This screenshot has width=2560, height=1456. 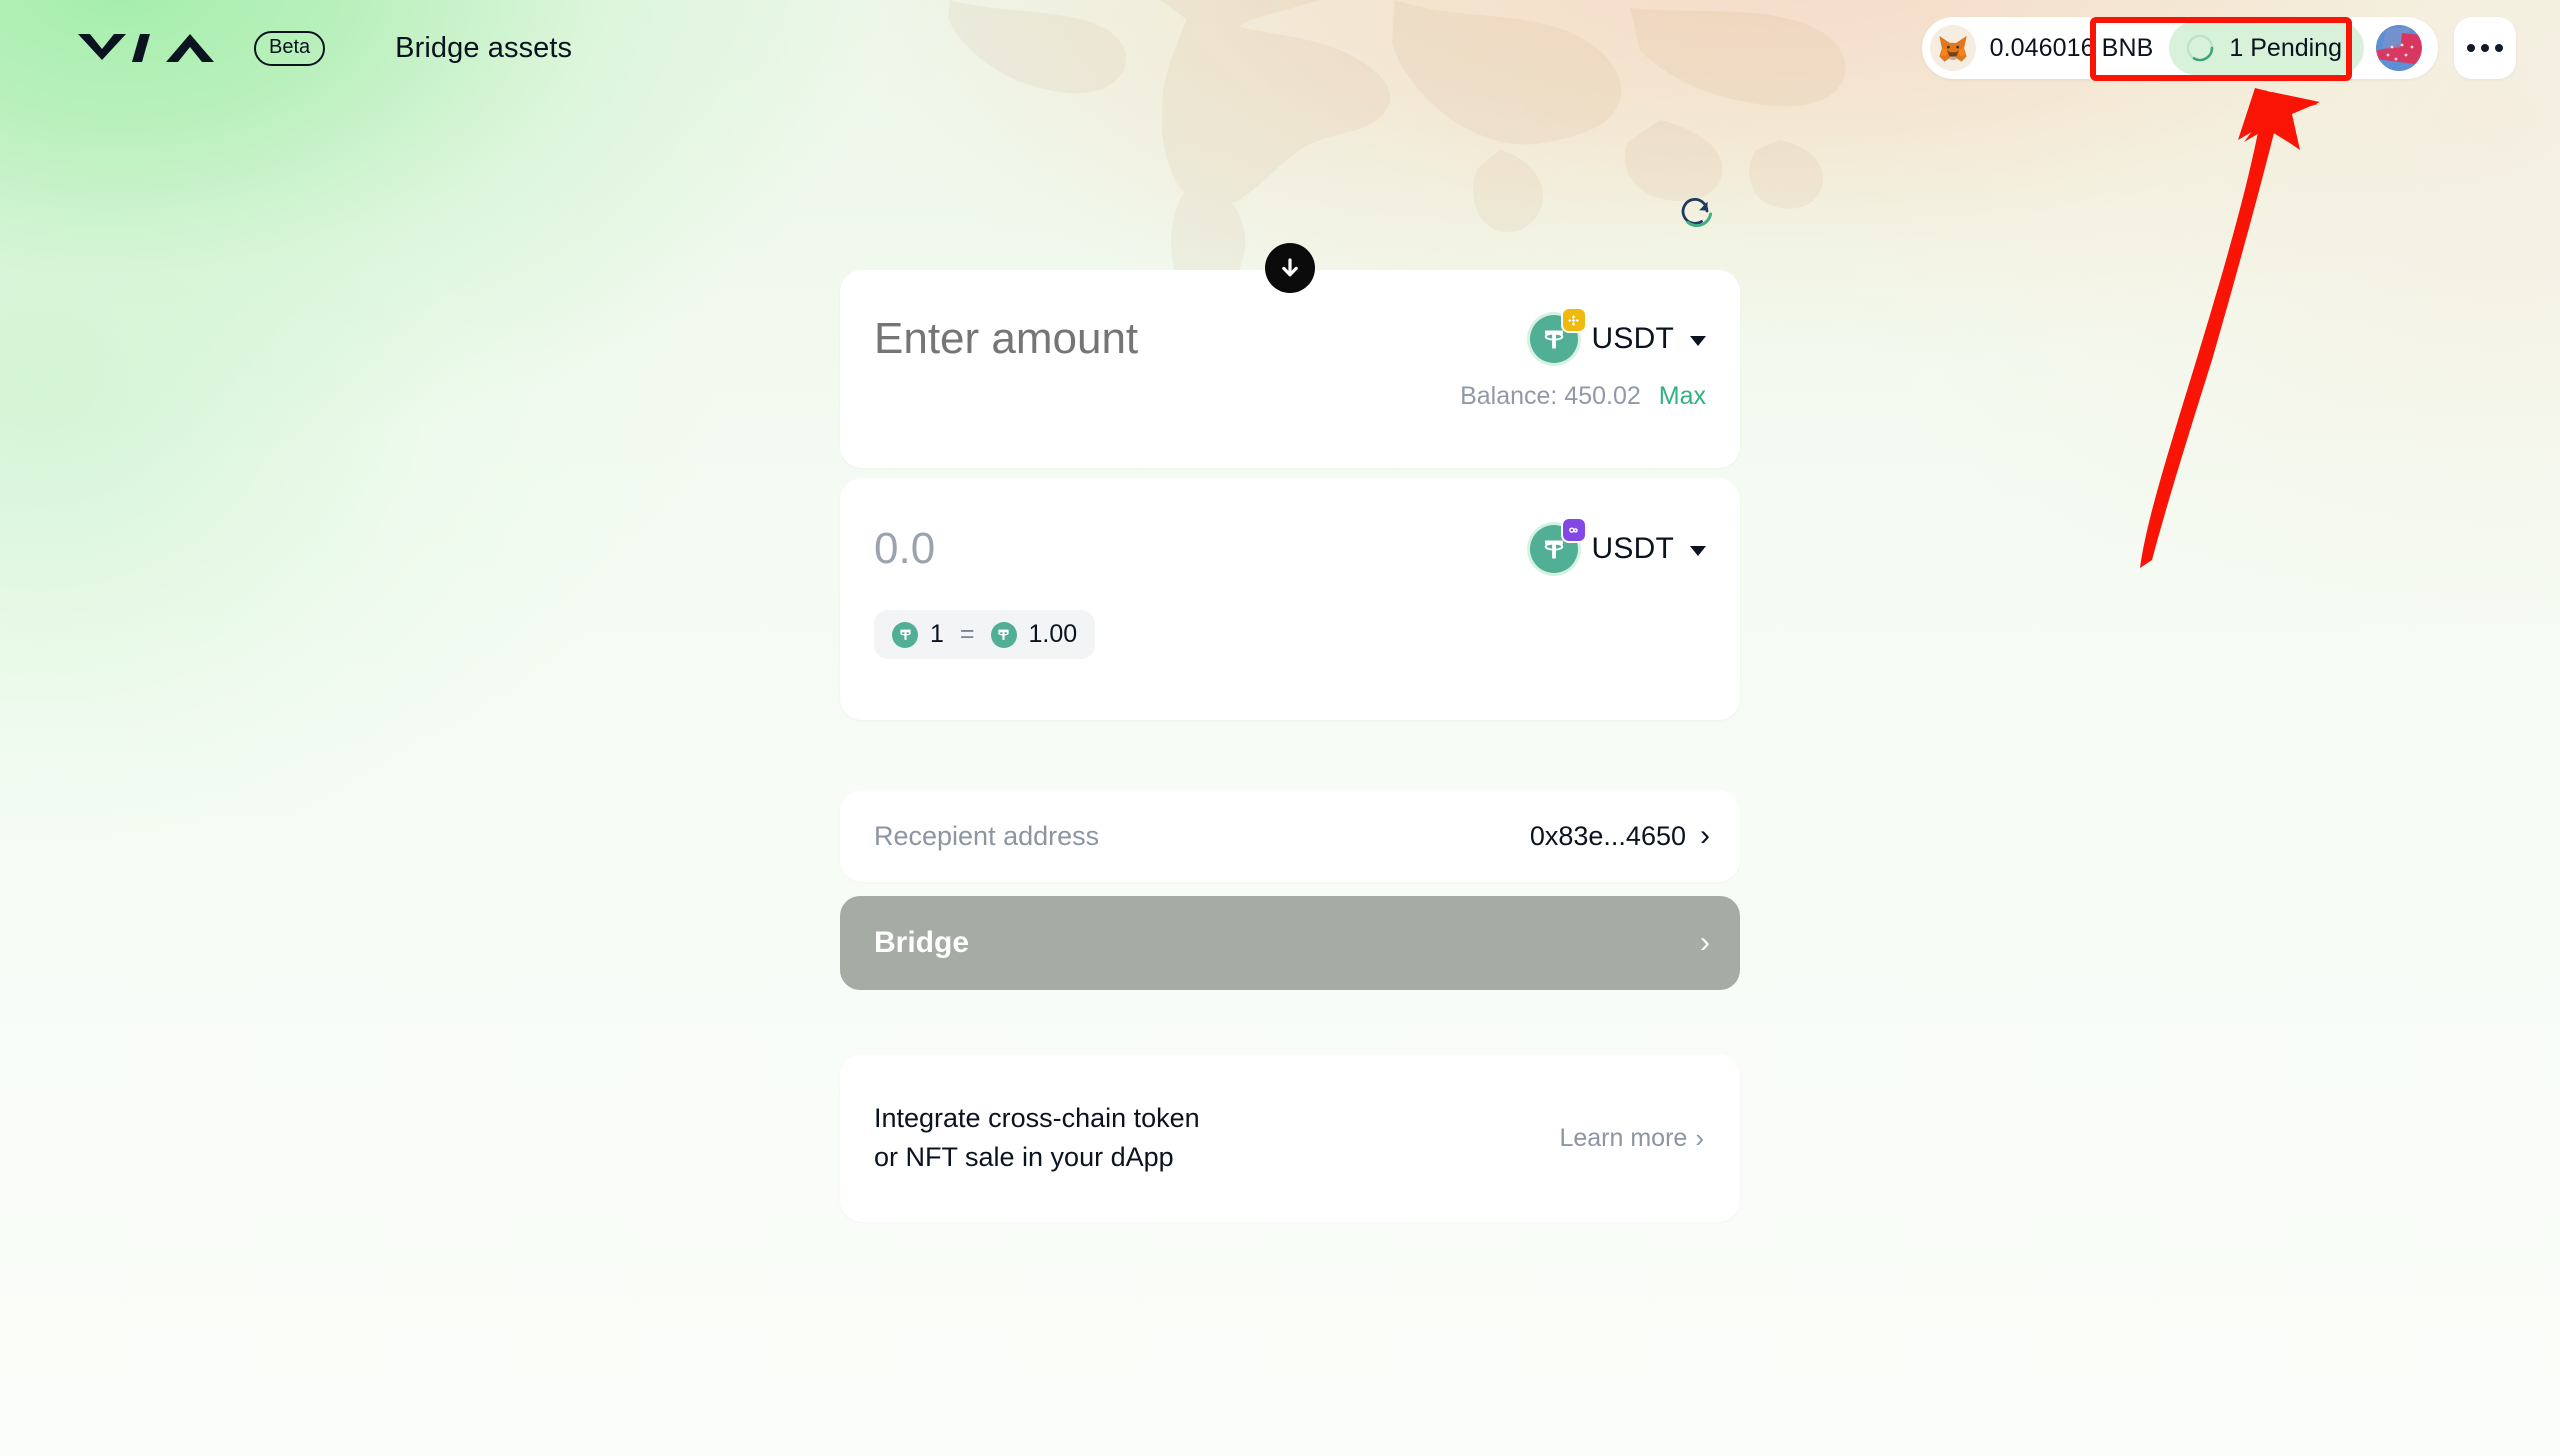 What do you see at coordinates (1698, 212) in the screenshot?
I see `refresh-icon` at bounding box center [1698, 212].